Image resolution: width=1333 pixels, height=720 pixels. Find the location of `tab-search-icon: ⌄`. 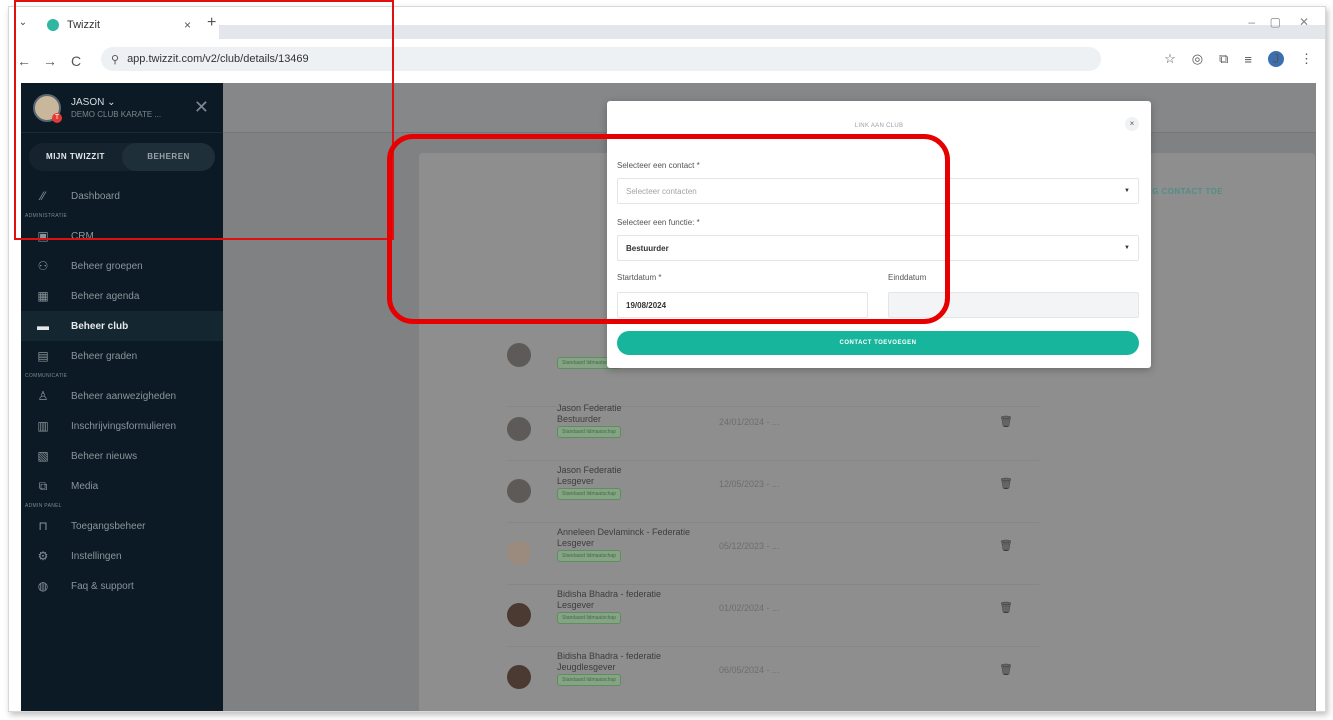

tab-search-icon: ⌄ is located at coordinates (23, 23).